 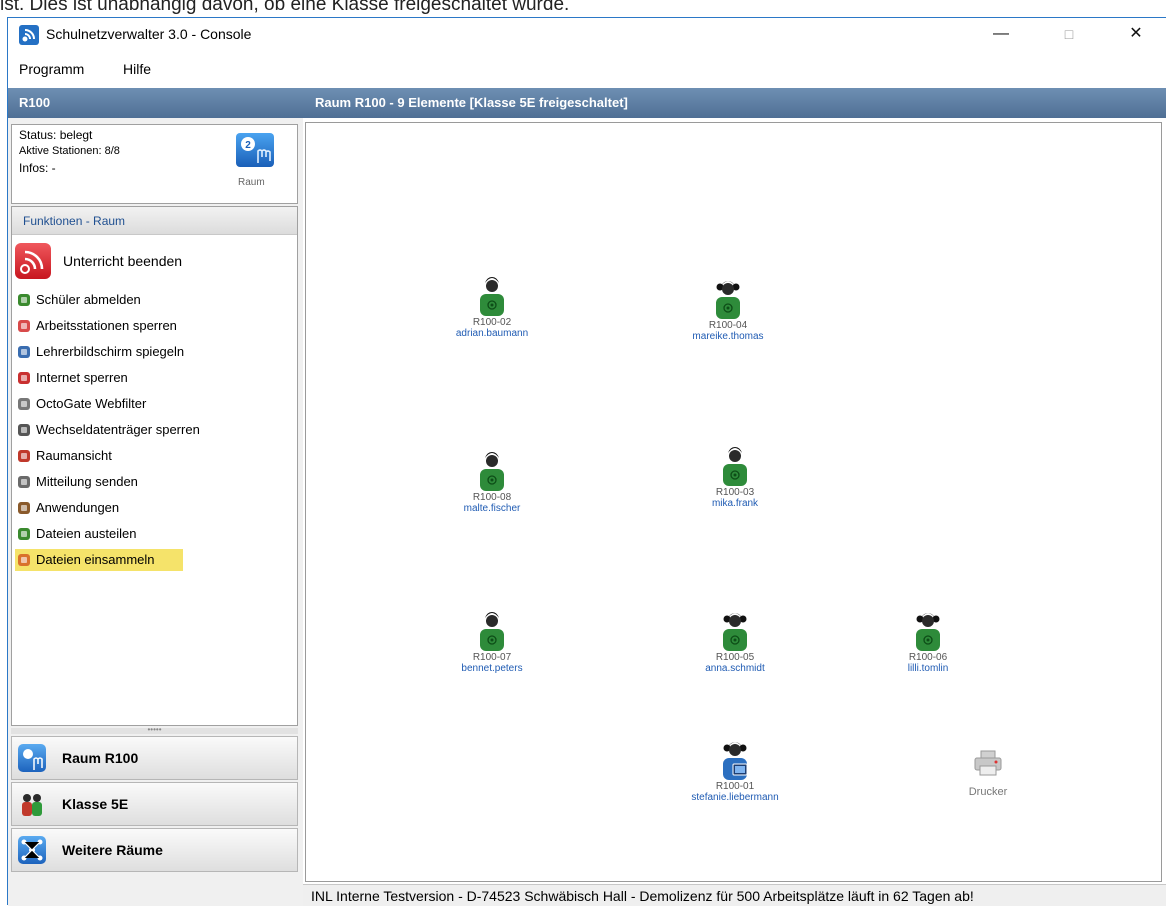 I want to click on function-label: Raumansicht, so click(x=74, y=455).